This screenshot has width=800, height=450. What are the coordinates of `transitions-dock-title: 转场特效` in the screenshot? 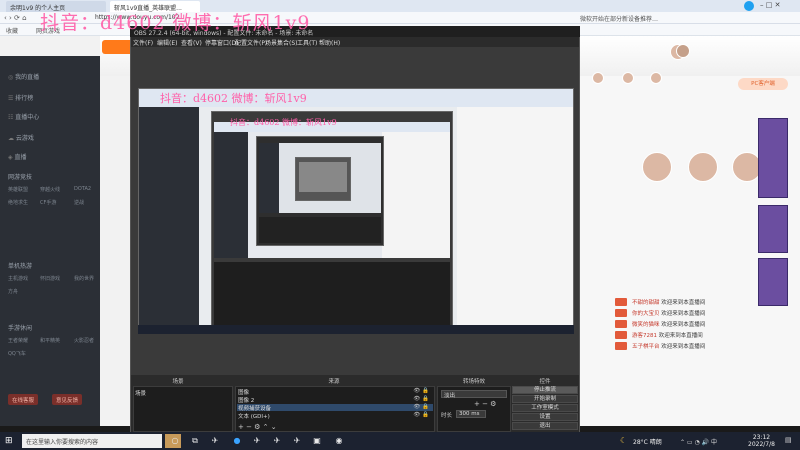 It's located at (473, 382).